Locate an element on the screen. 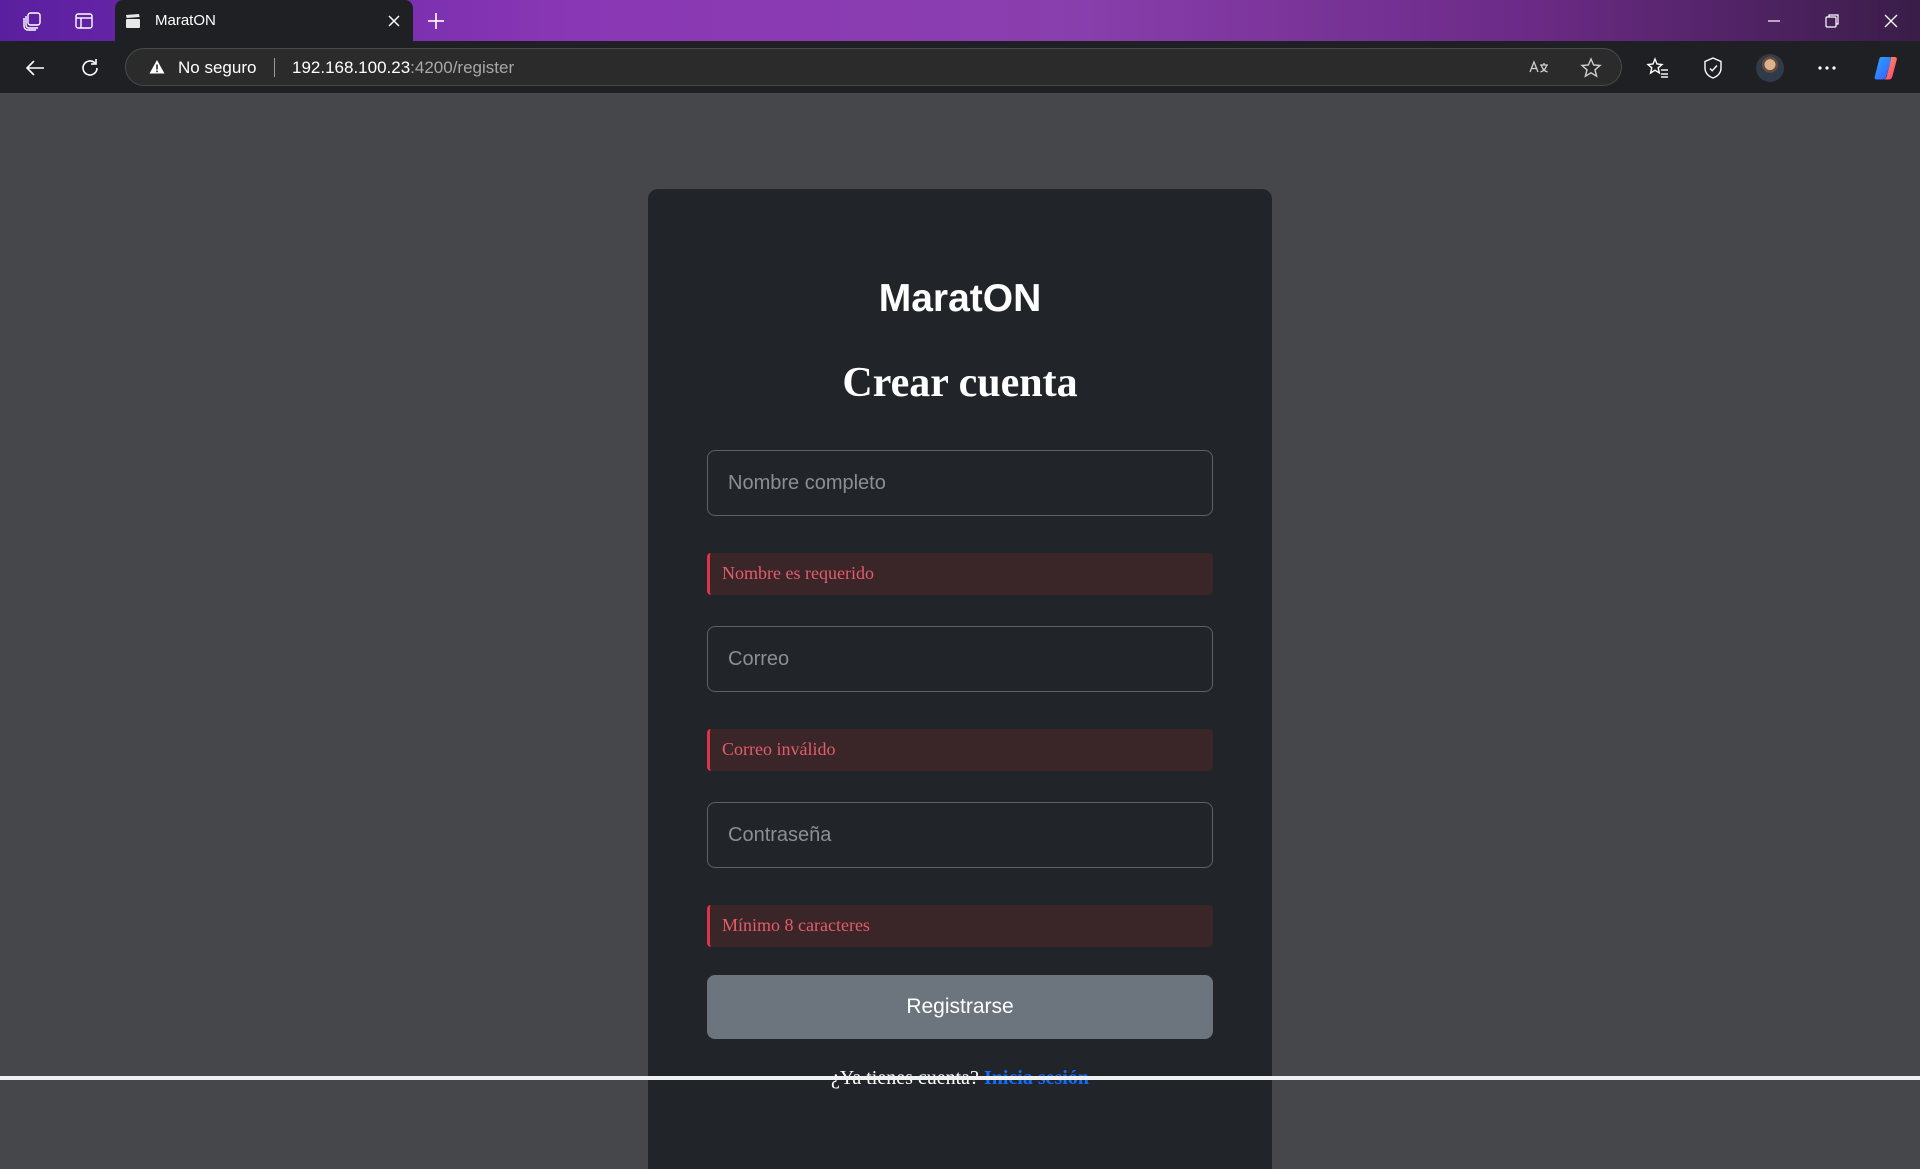 This screenshot has height=1169, width=1920. address-bar: No seguro 192.168.100.23:4200/register is located at coordinates (873, 67).